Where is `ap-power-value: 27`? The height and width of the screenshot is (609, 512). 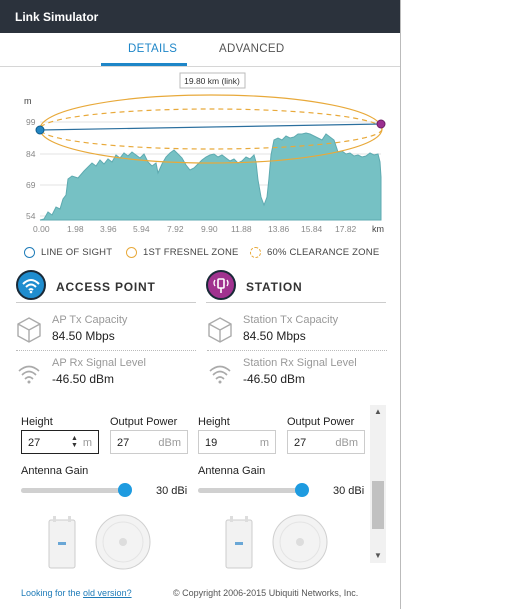
ap-power-value: 27 is located at coordinates (123, 443).